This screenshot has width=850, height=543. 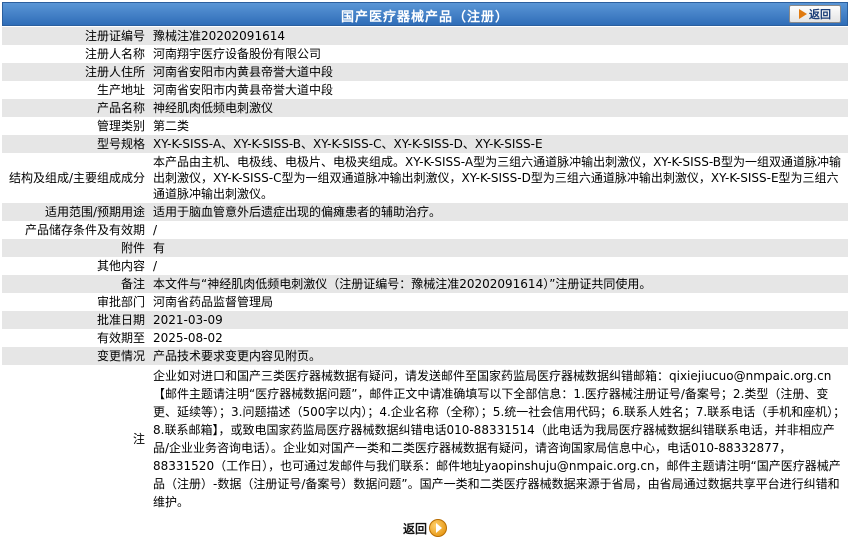 I want to click on field-label: 注册人住所, so click(x=76, y=72).